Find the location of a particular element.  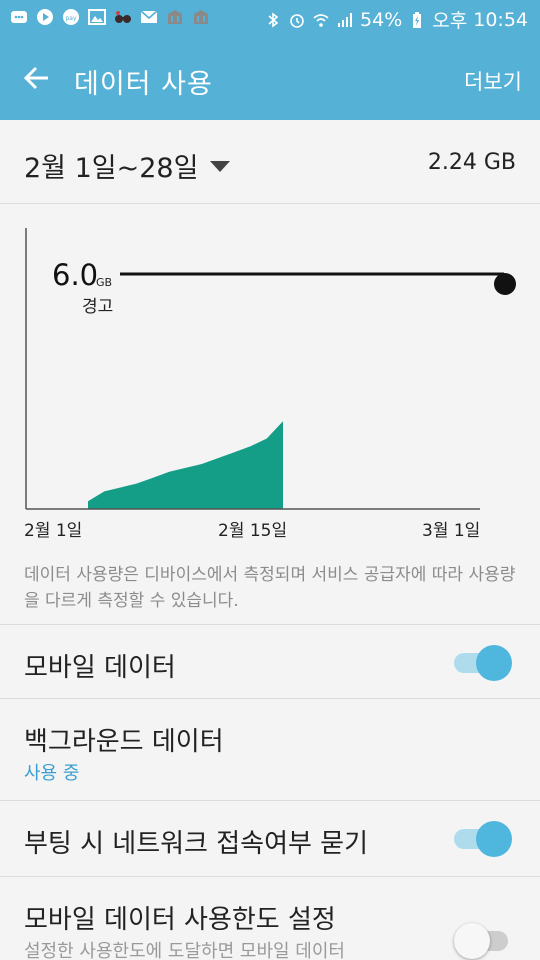

clock-ampm: 오후 is located at coordinates (450, 21).